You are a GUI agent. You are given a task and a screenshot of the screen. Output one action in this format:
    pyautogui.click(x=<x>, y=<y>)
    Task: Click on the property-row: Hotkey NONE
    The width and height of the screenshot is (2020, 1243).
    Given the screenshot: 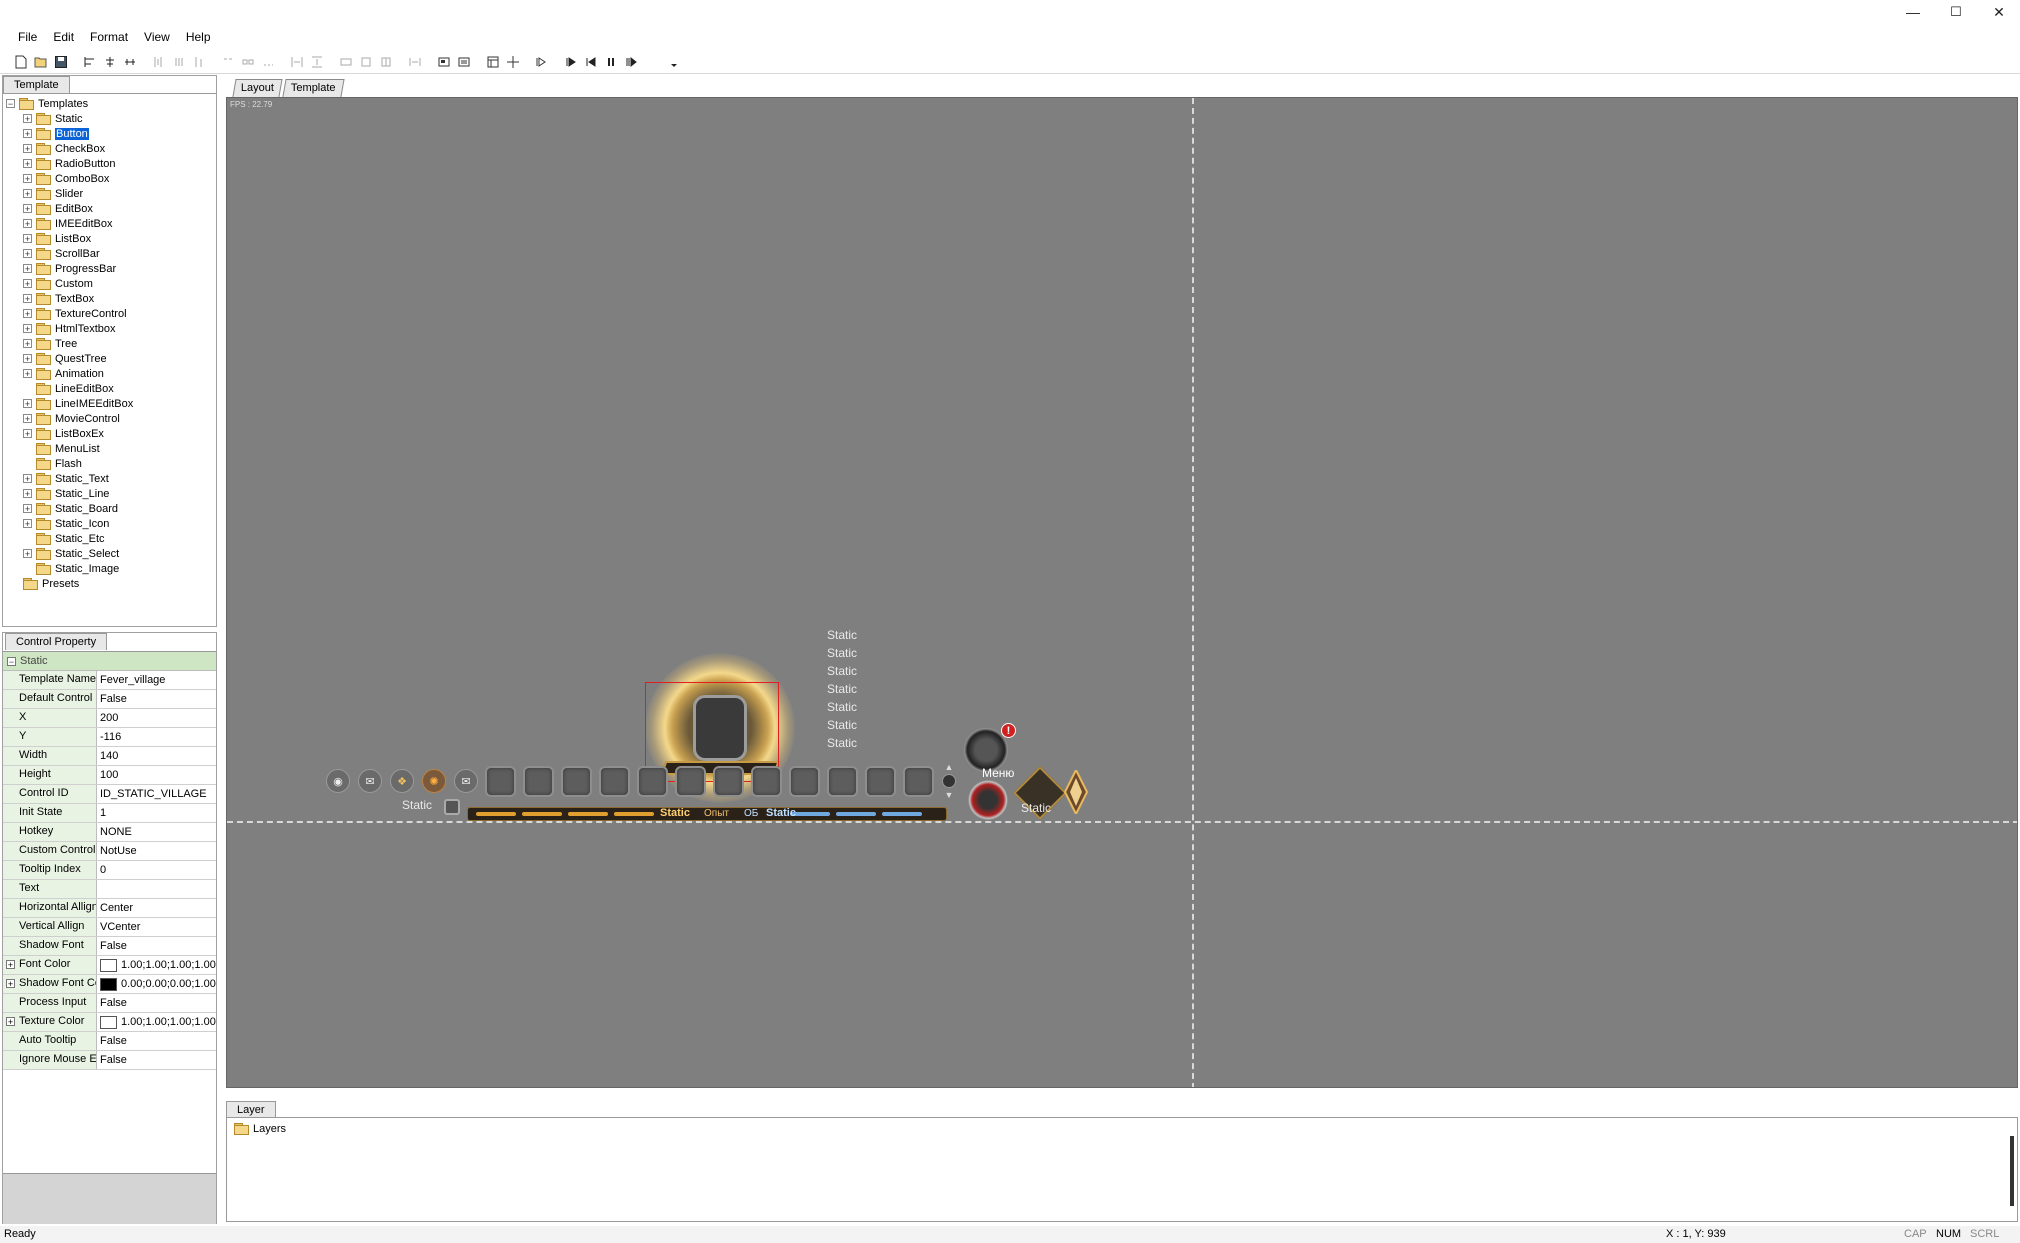 What is the action you would take?
    pyautogui.click(x=109, y=832)
    